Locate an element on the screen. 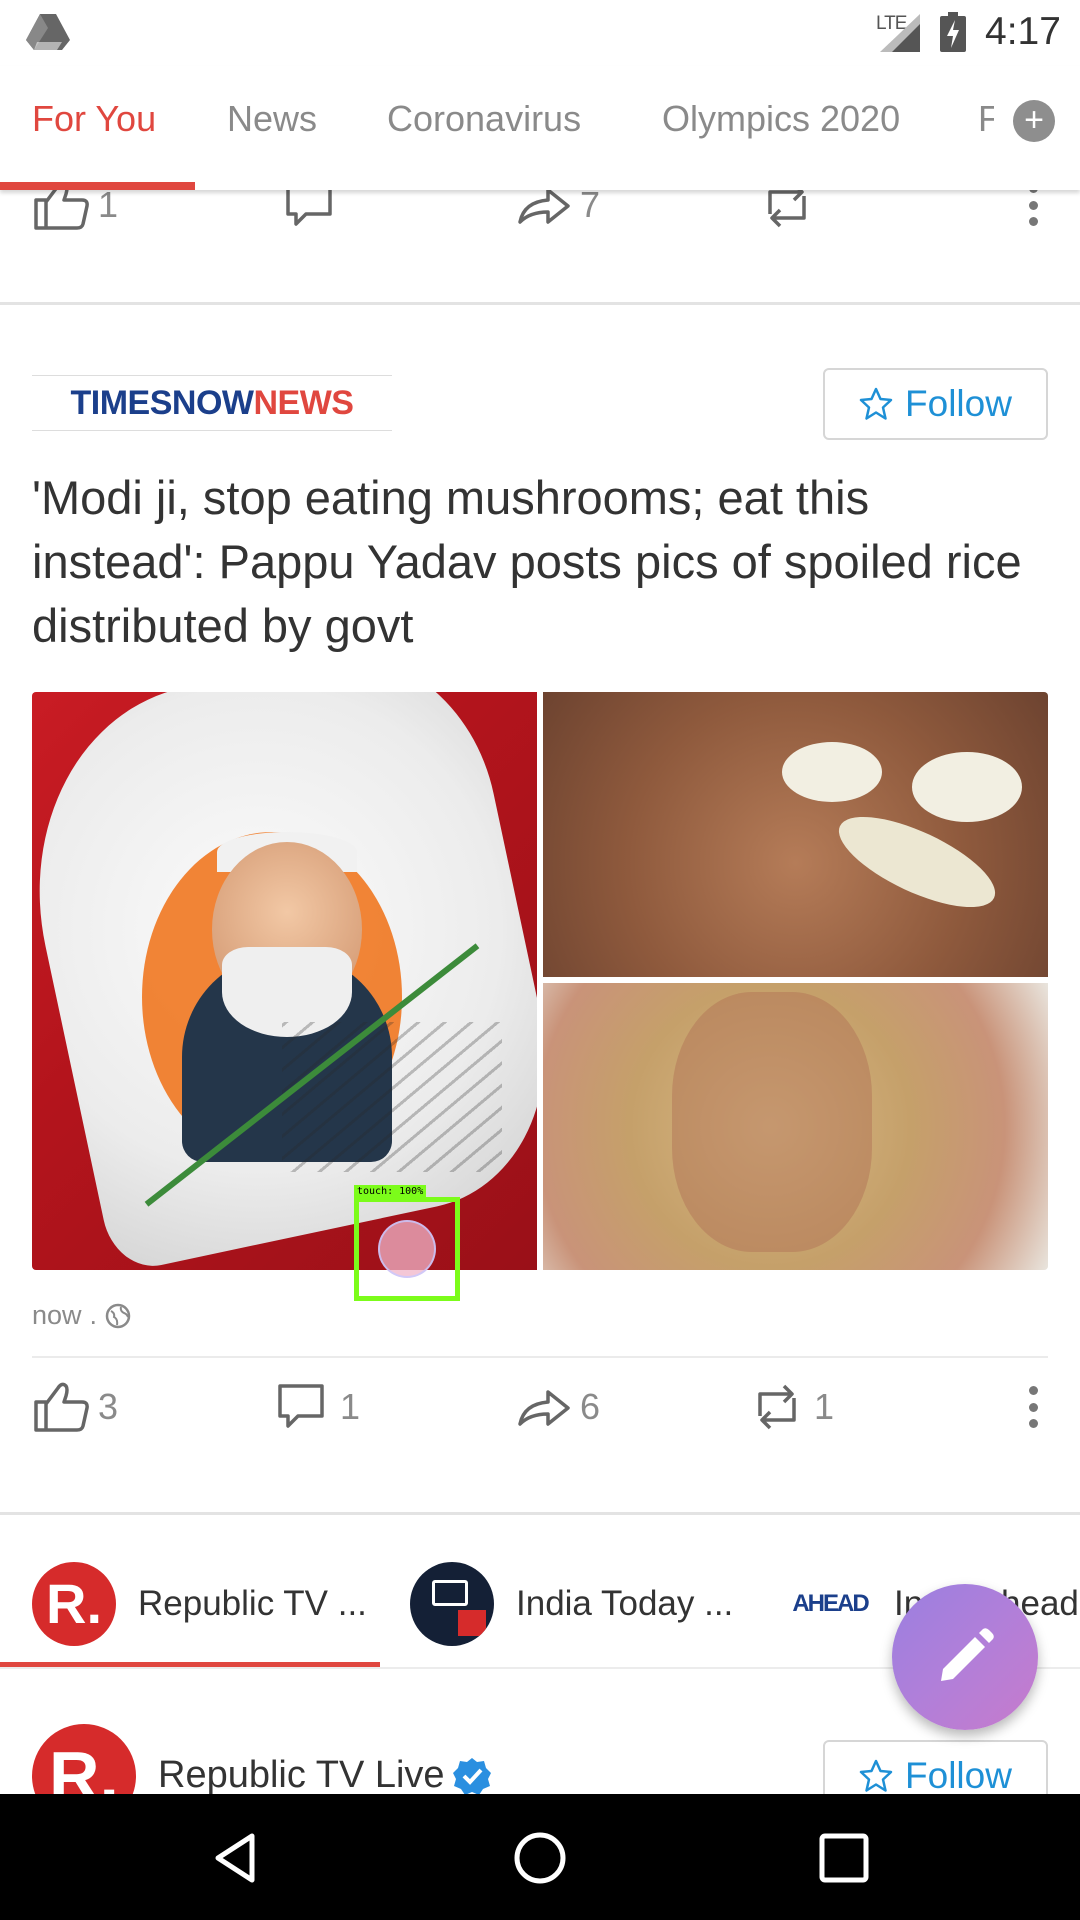  logo-text-part1: TIMESNOW is located at coordinates (162, 402).